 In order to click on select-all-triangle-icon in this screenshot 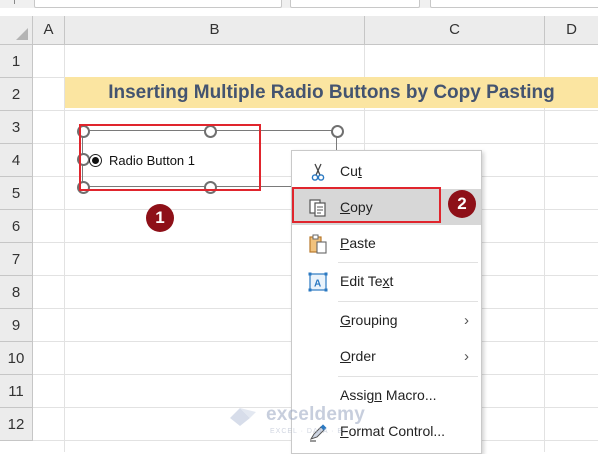, I will do `click(22, 34)`.